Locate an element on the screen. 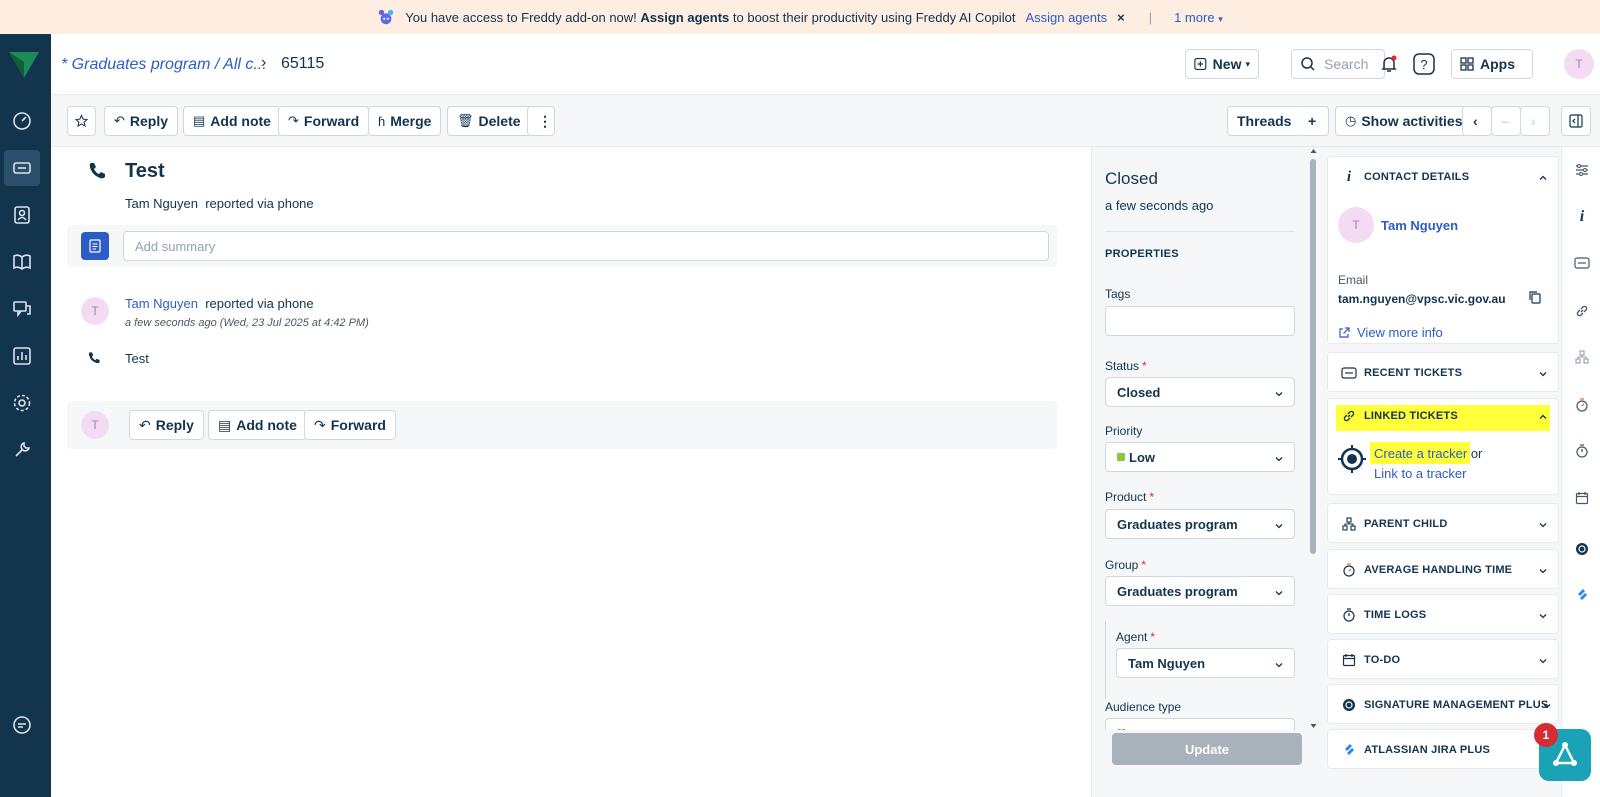 The width and height of the screenshot is (1600, 797). add-note-bottom-button: ▤ Add note is located at coordinates (257, 425).